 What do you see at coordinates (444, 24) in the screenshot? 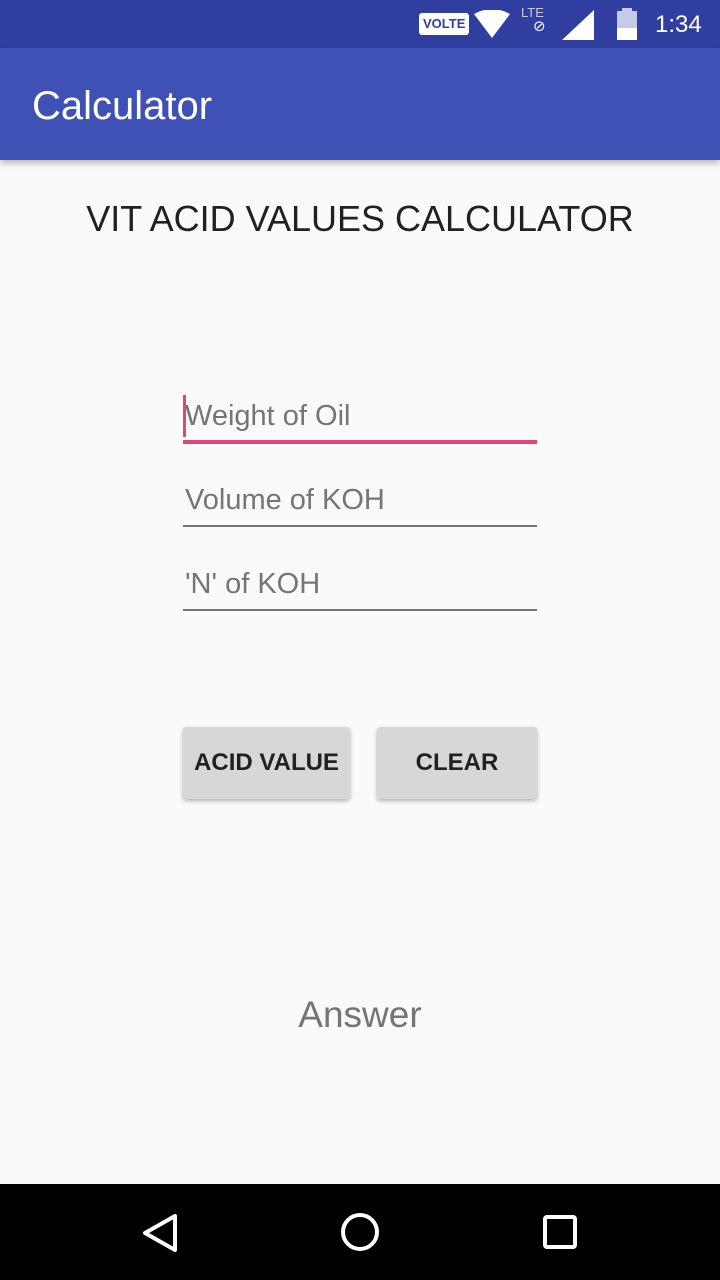
I see `volte-badge: VOLTE` at bounding box center [444, 24].